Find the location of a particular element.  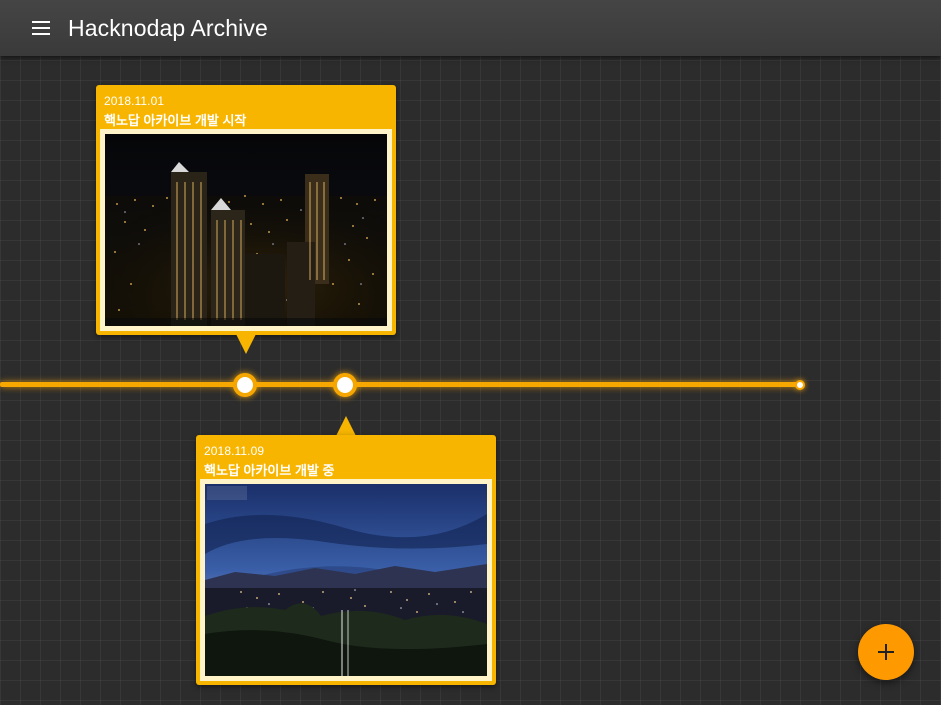

event-title: 핵노답 아카이브 개발 중 is located at coordinates (269, 470).